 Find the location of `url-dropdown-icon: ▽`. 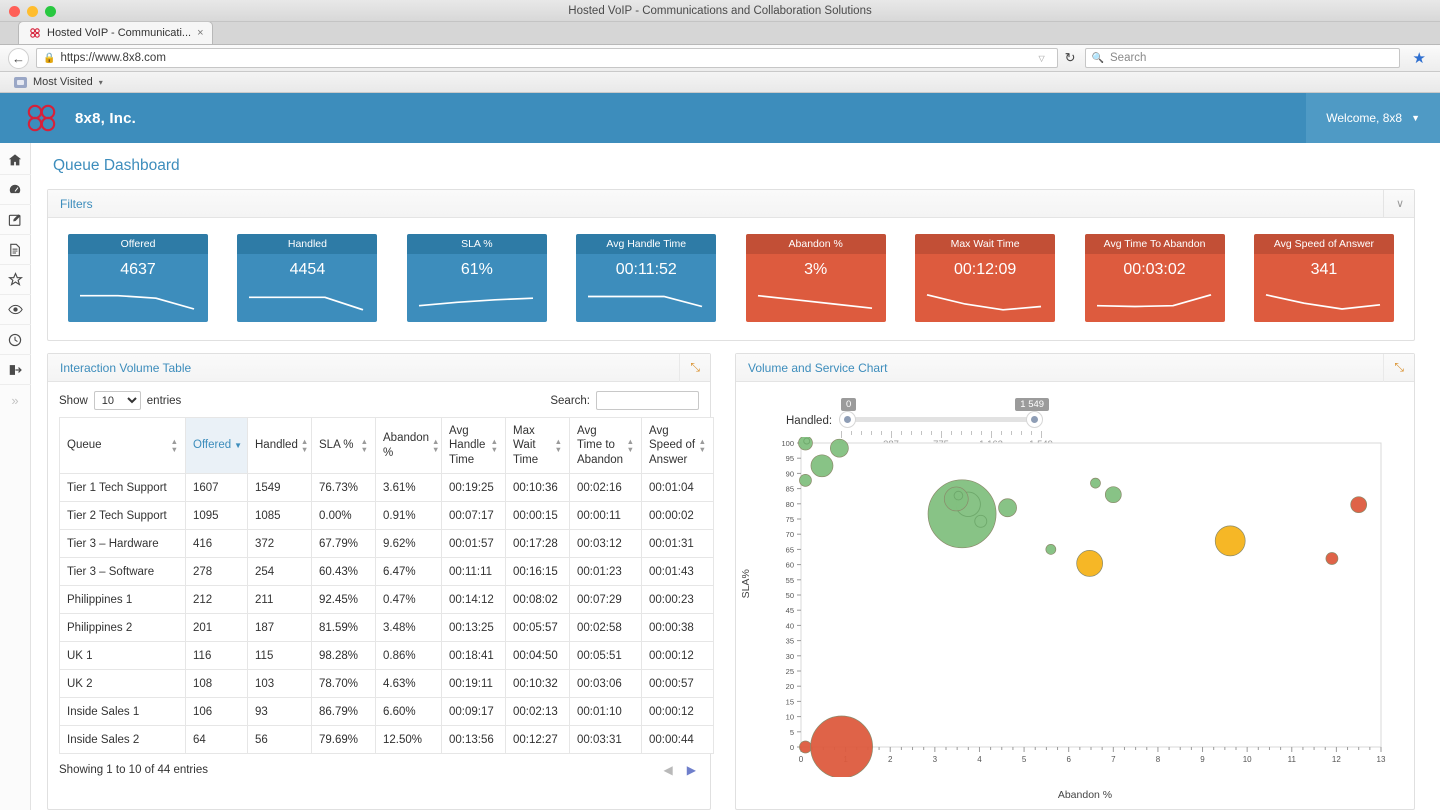

url-dropdown-icon: ▽ is located at coordinates (1044, 58).